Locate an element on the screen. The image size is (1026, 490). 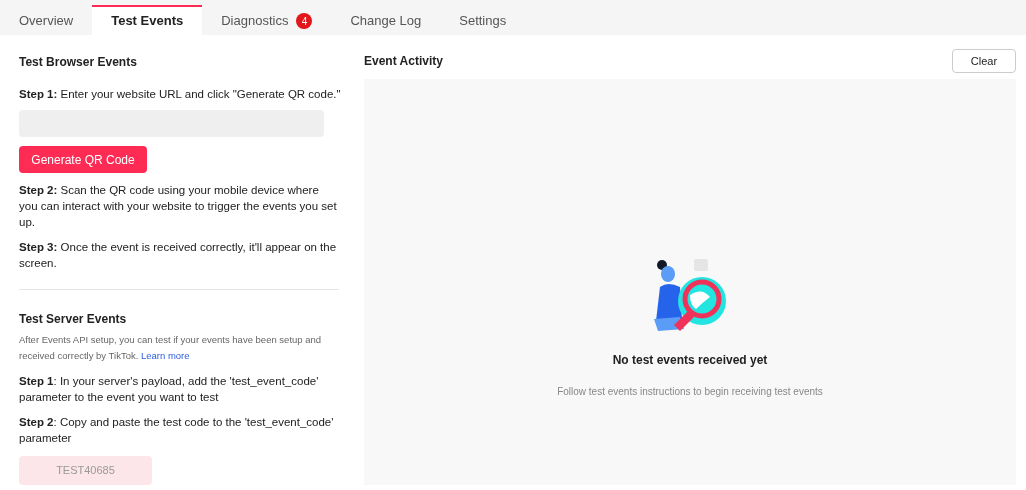
section-title: Test Browser Events is located at coordinates (78, 61).